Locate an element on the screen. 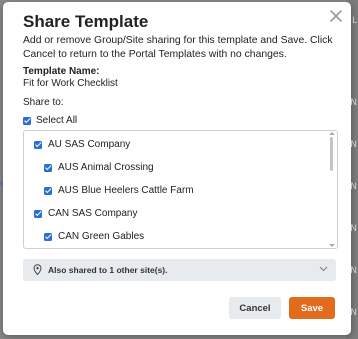 This screenshot has height=339, width=358. site-item-label: AUS Blue Heelers Cattle Farm is located at coordinates (126, 190).